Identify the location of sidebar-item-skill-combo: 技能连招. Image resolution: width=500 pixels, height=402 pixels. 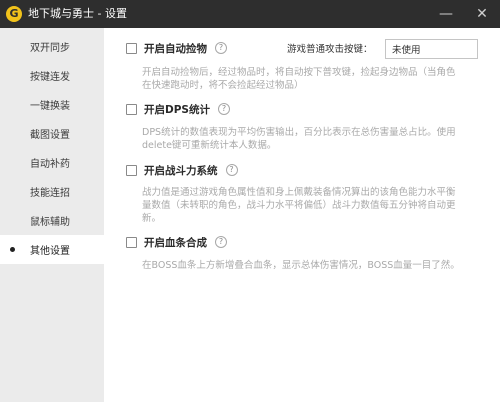
(52, 191).